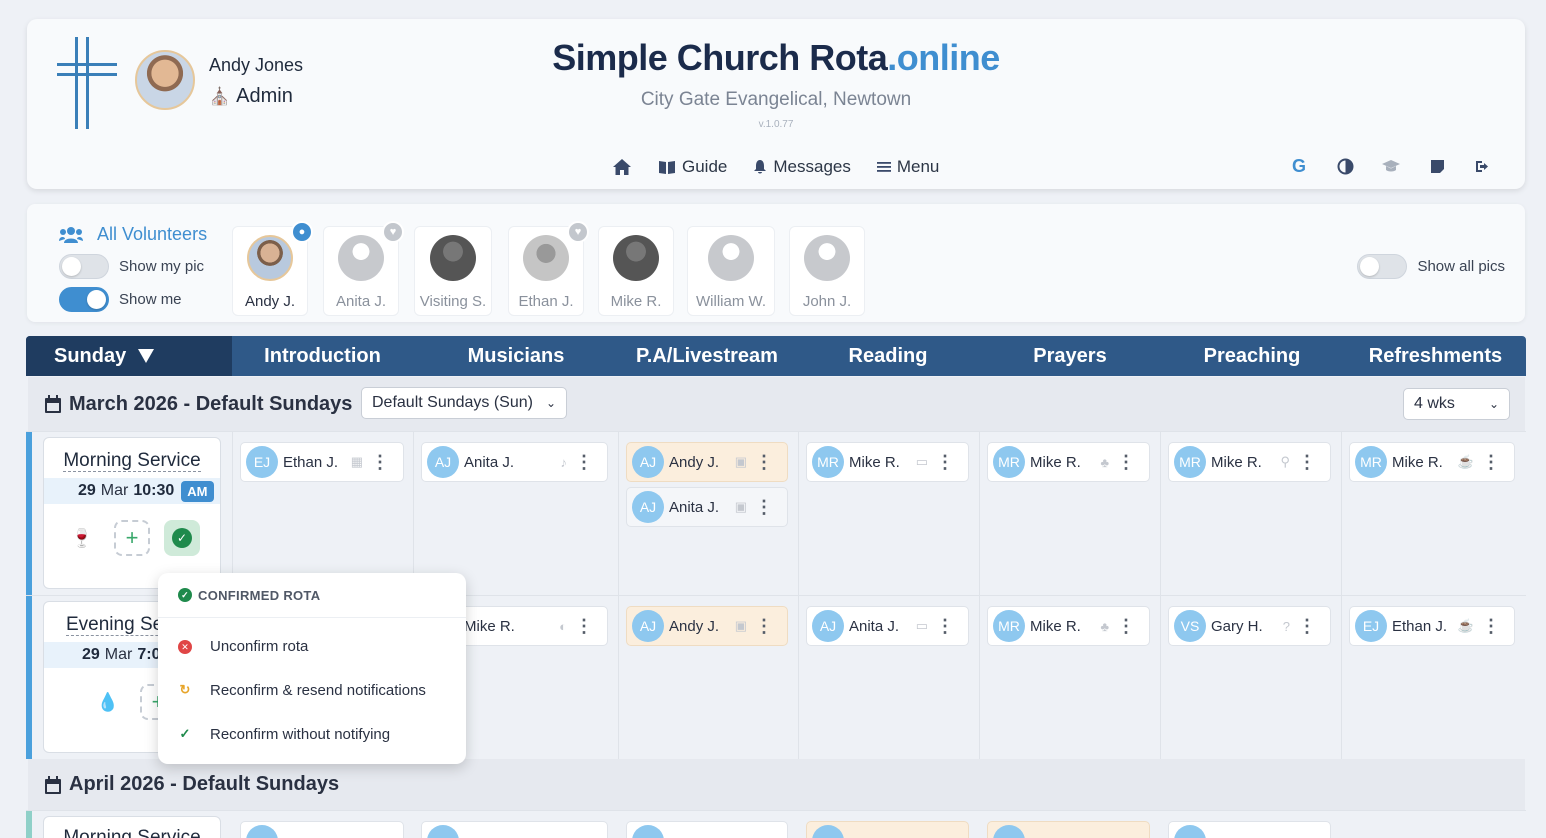 The image size is (1546, 838). What do you see at coordinates (1382, 266) in the screenshot?
I see `show-all-pics-toggle` at bounding box center [1382, 266].